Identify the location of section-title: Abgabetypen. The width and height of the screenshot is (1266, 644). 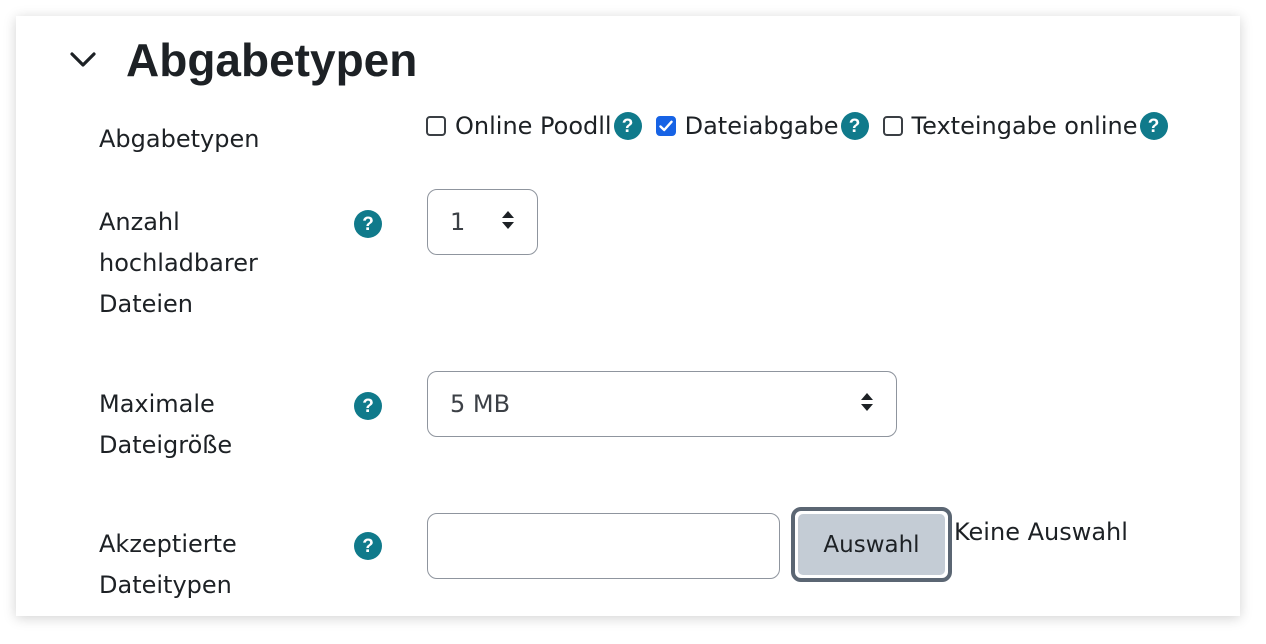
(272, 60).